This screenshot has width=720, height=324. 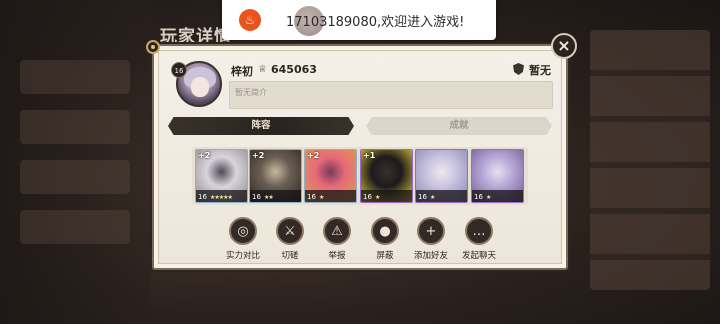 I want to click on action-label: 发起聊天, so click(x=478, y=256).